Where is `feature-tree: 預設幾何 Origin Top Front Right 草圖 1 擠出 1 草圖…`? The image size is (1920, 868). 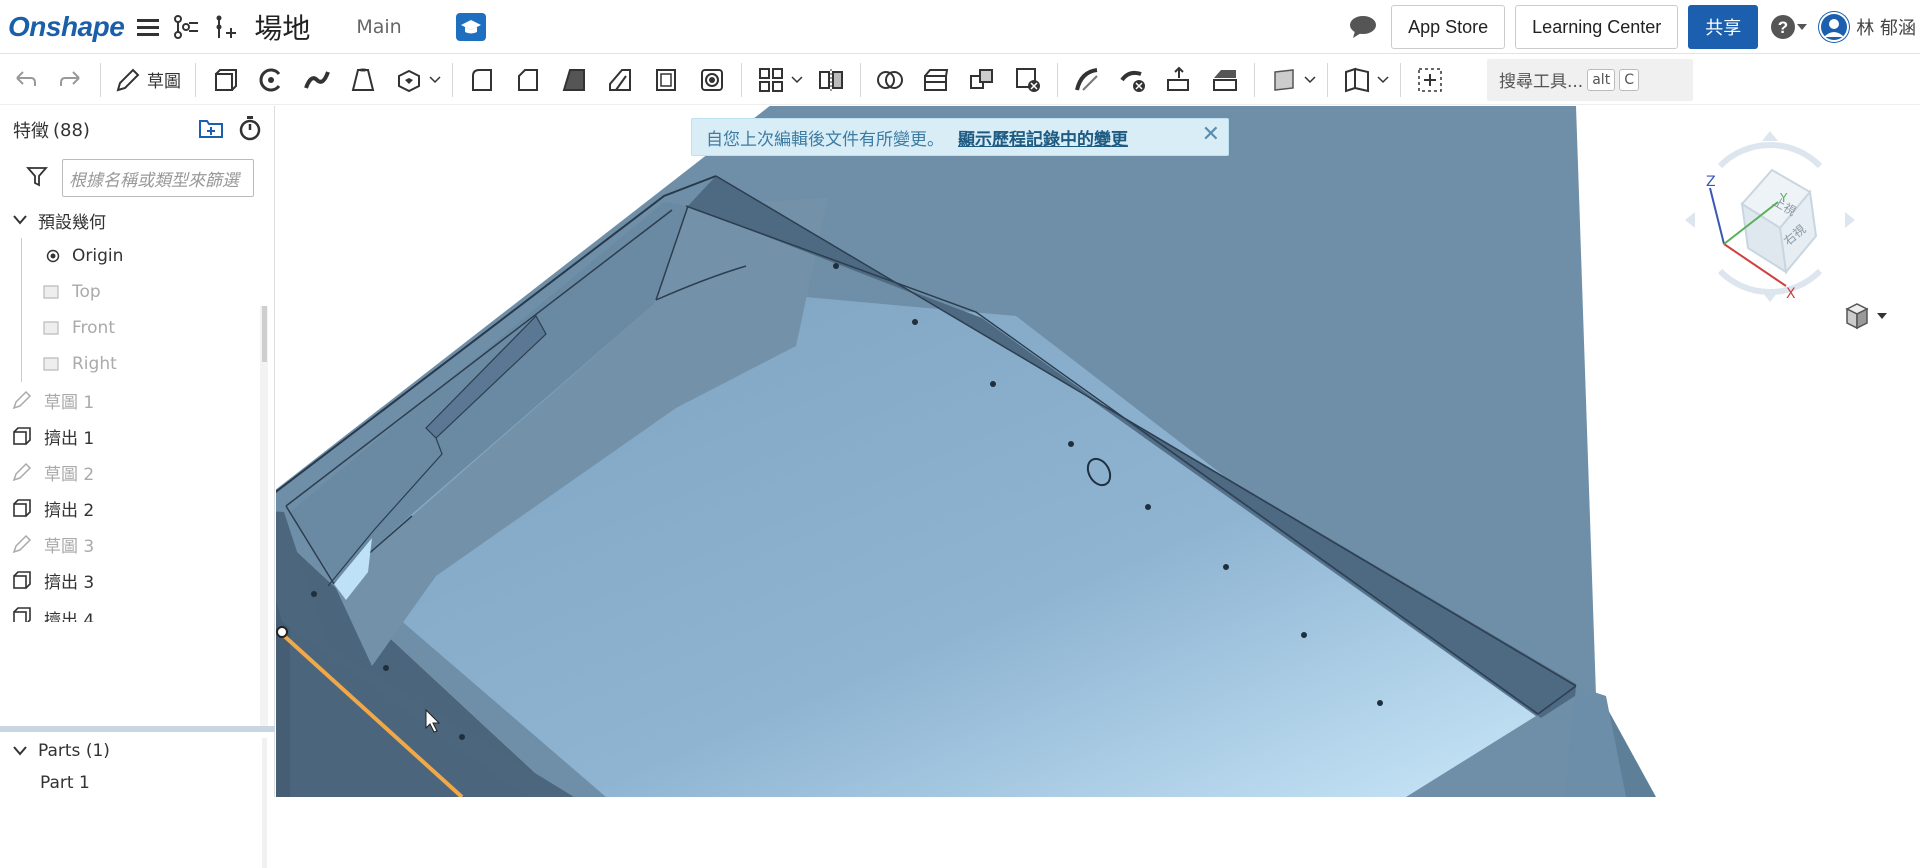 feature-tree: 預設幾何 Origin Top Front Right 草圖 1 擠出 1 草圖… is located at coordinates (137, 412).